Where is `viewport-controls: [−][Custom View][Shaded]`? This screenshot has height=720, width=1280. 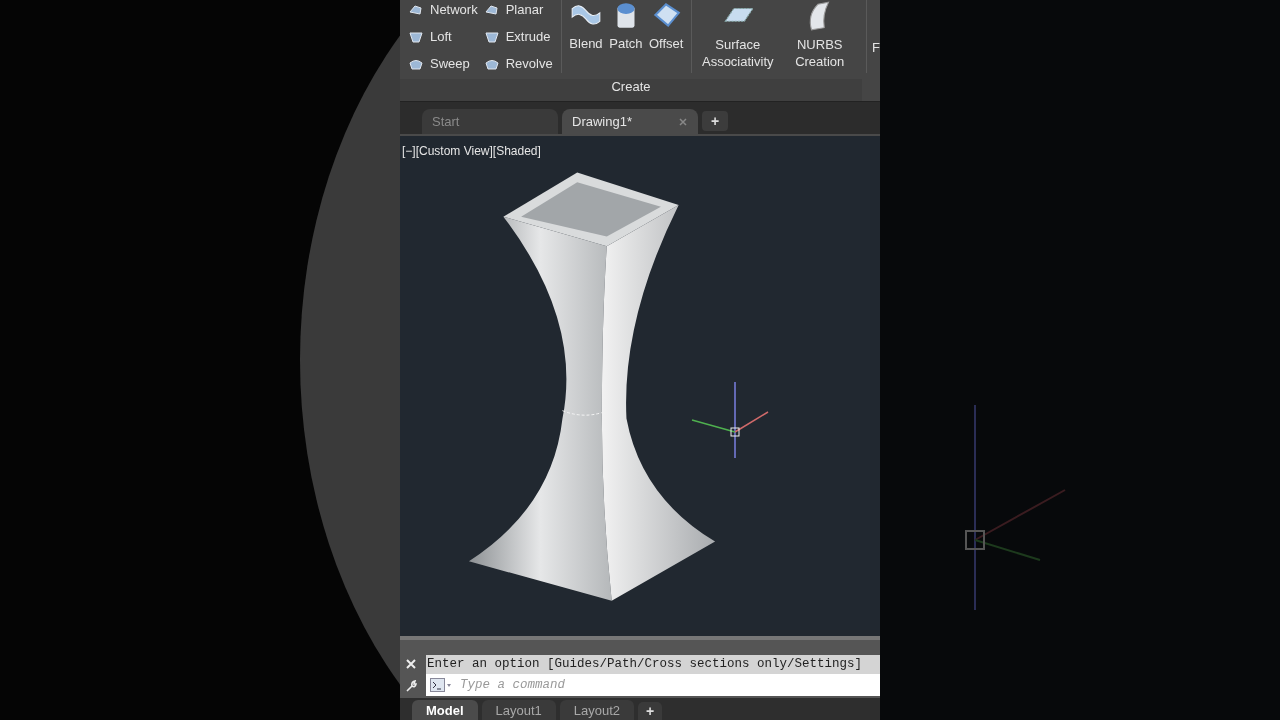 viewport-controls: [−][Custom View][Shaded] is located at coordinates (471, 151).